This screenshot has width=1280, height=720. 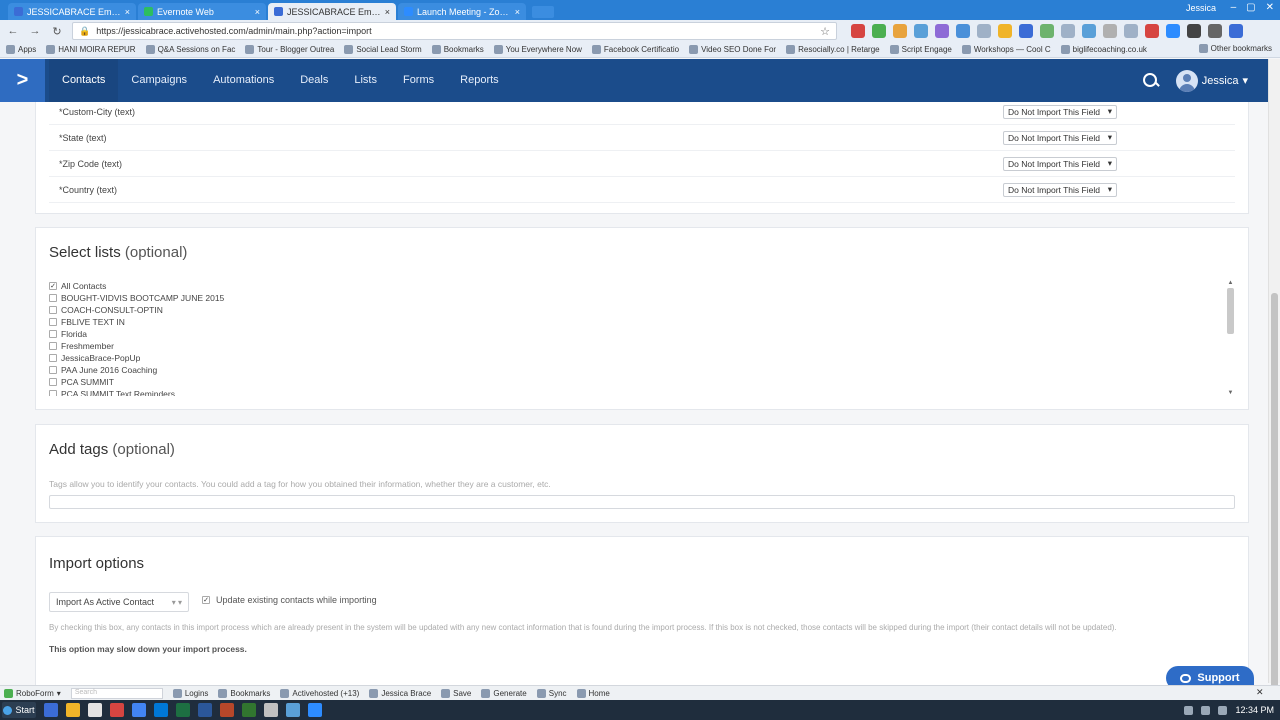 I want to click on minimize-icon: –, so click(x=1234, y=7).